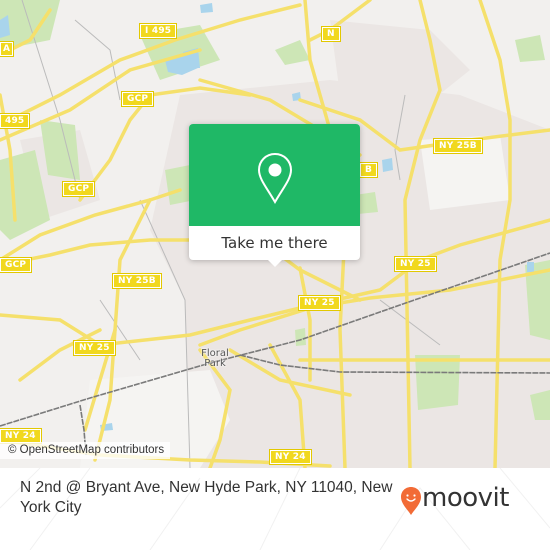 The image size is (550, 550). Describe the element at coordinates (16, 265) in the screenshot. I see `road-shield-gcp-left: GCP` at that location.